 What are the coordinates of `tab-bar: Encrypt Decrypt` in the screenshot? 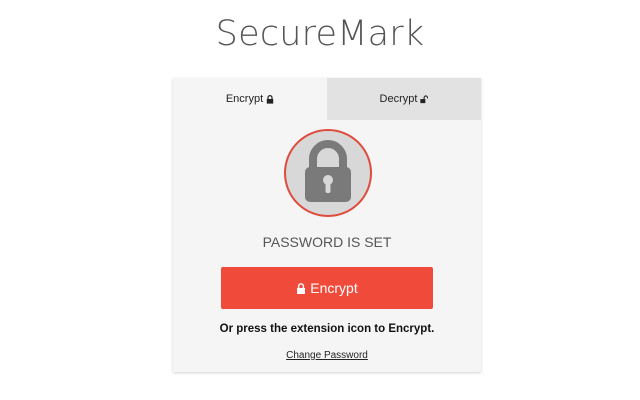 It's located at (327, 99).